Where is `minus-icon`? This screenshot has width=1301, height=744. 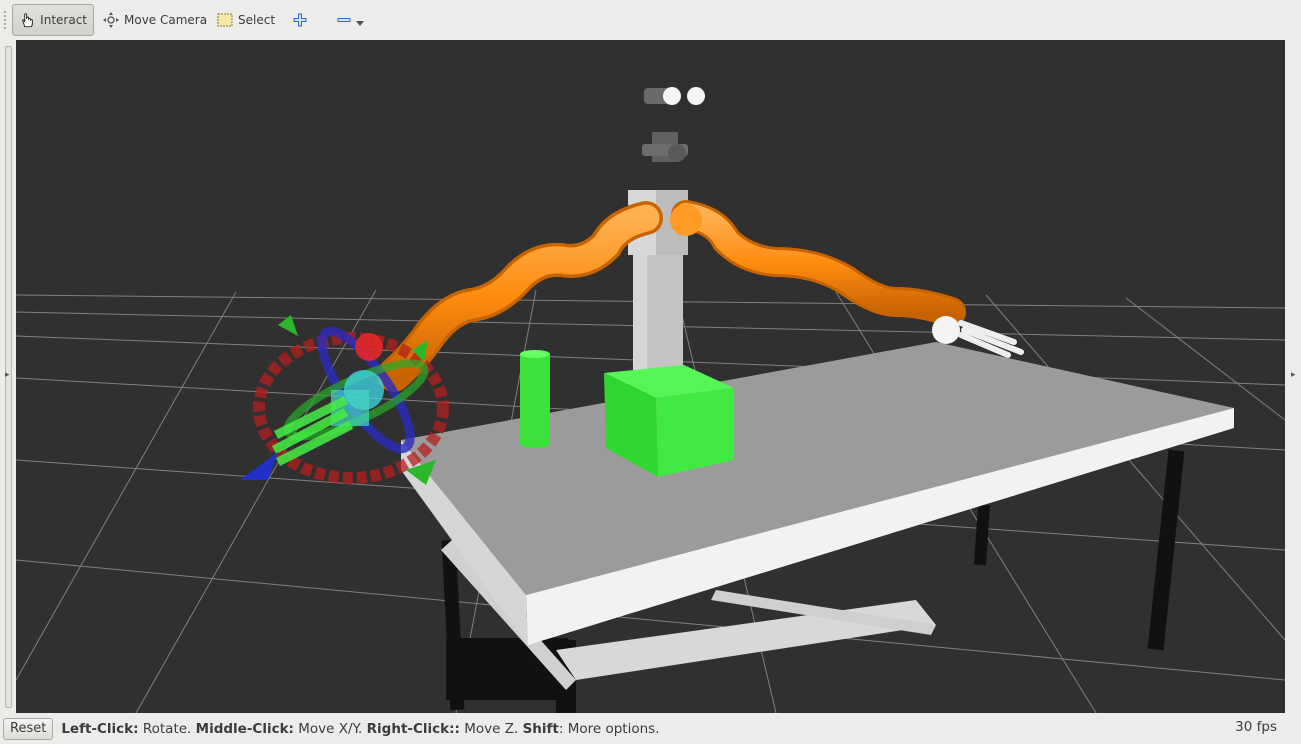
minus-icon is located at coordinates (344, 20).